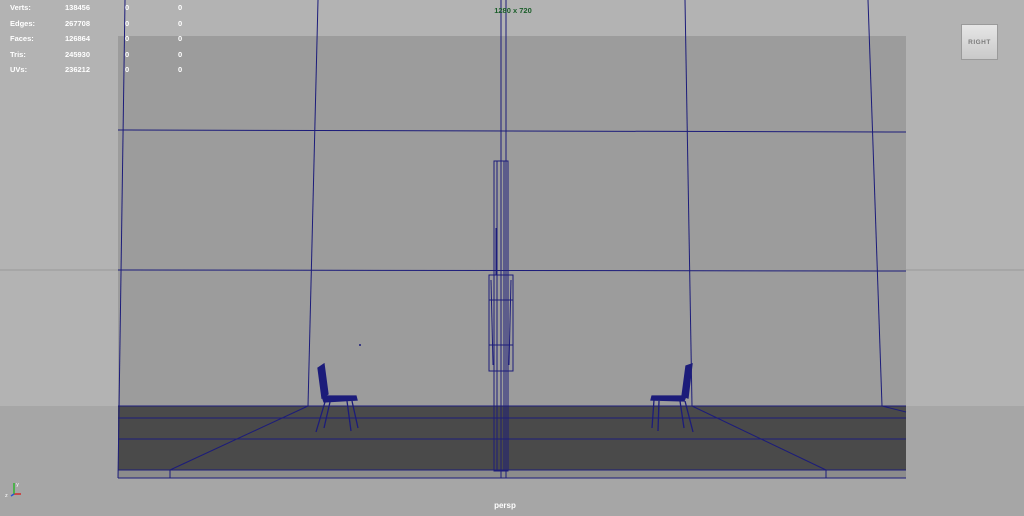 This screenshot has height=516, width=1024. What do you see at coordinates (20, 7) in the screenshot?
I see `hud-label: Verts:` at bounding box center [20, 7].